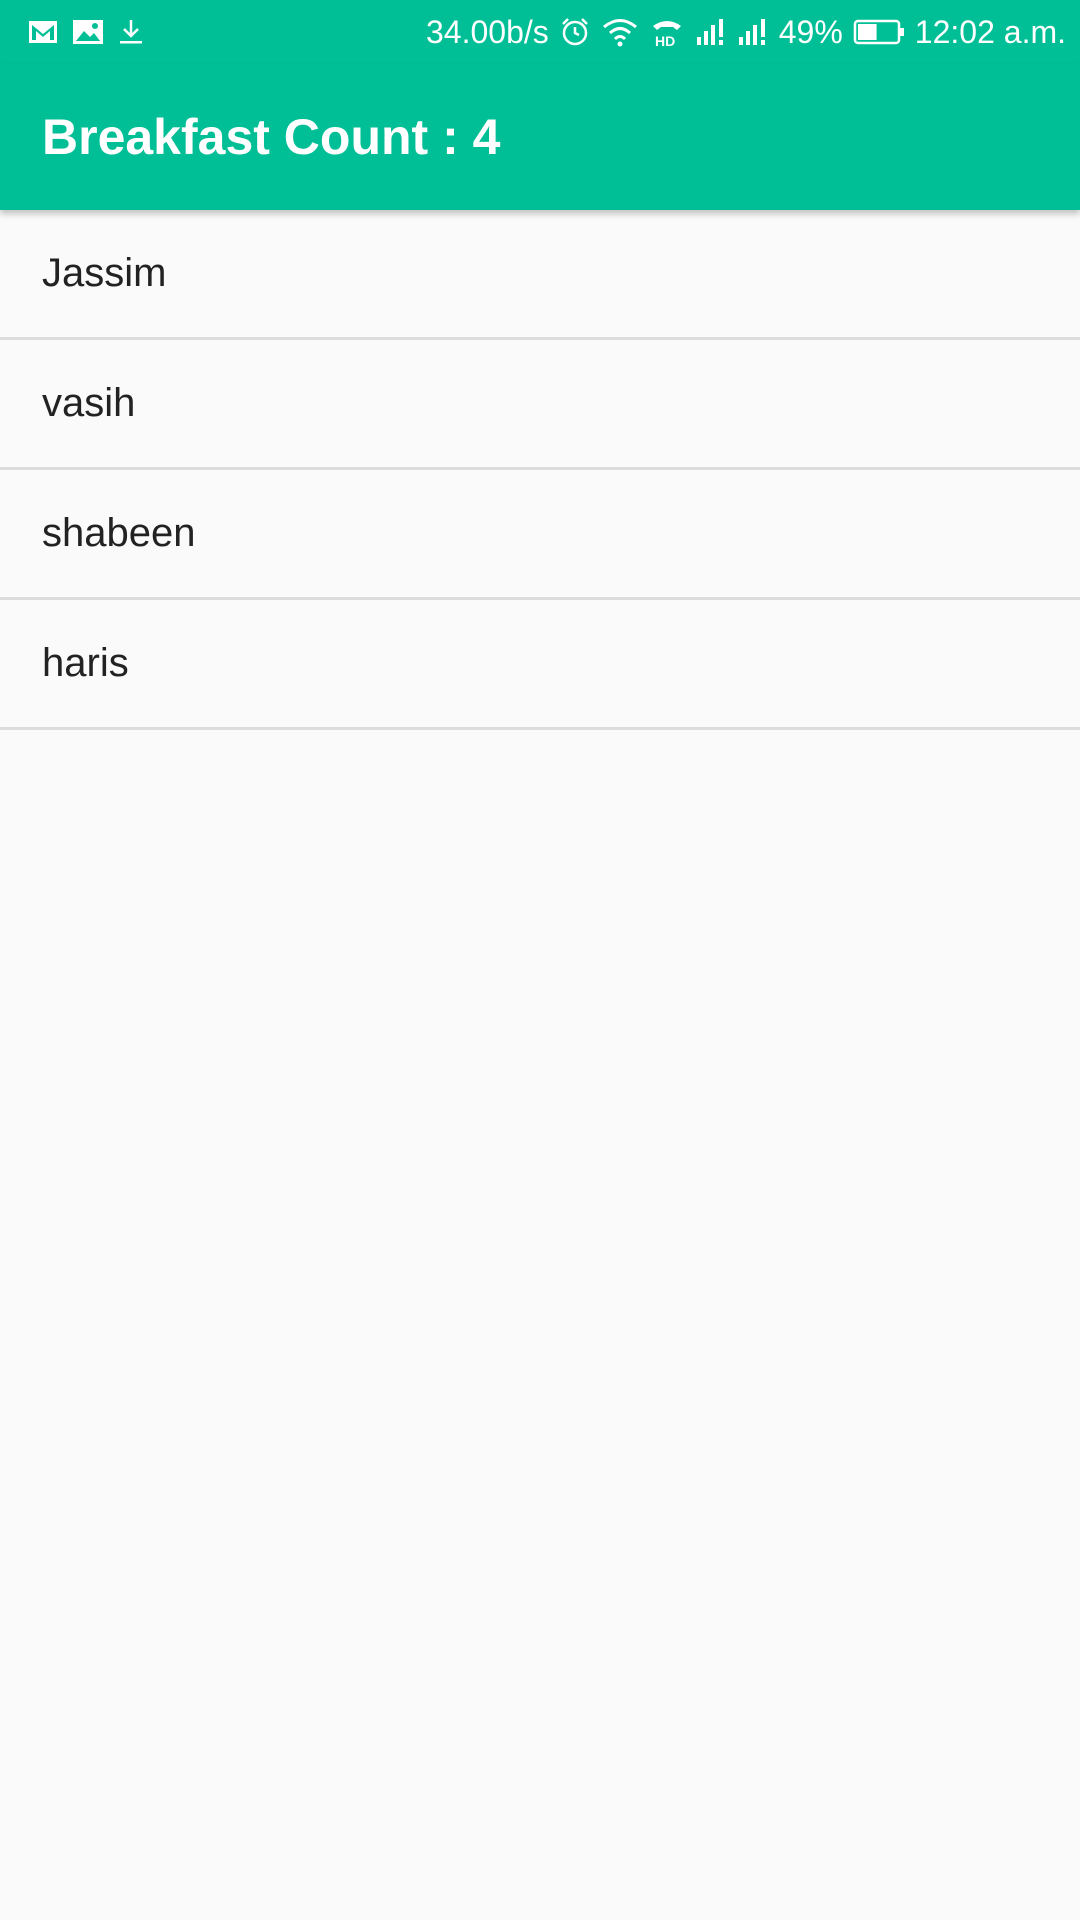  Describe the element at coordinates (990, 32) in the screenshot. I see `clock: 12:02 a.m.` at that location.